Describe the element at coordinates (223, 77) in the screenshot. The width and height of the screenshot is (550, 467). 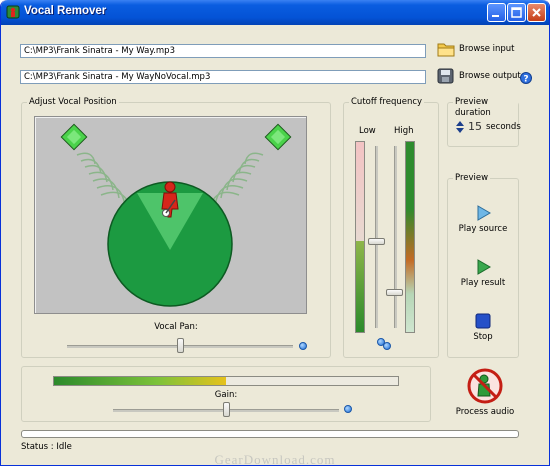
I see `output-file-field: C:\MP3\Frank Sinatra - My WayNoVocal.mp3` at that location.